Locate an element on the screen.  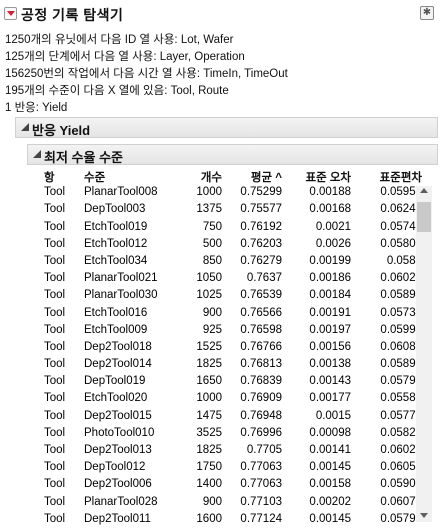
mean-cell: 0.77124 is located at coordinates (261, 518).